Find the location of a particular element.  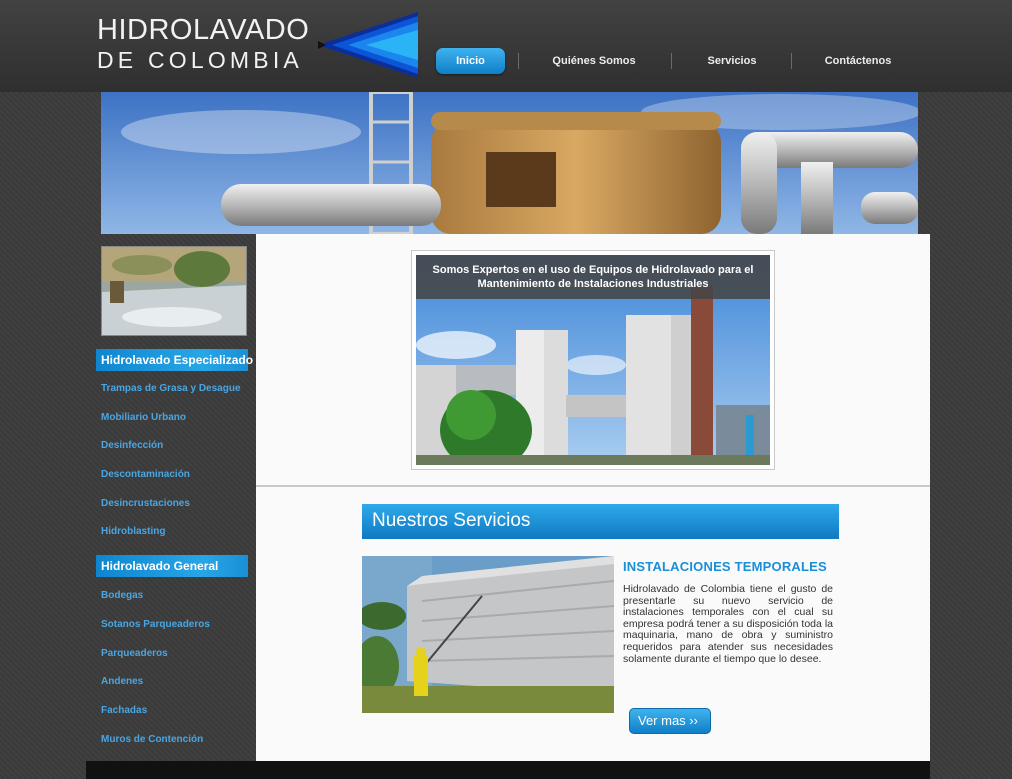

sidebar-link-fachadas: Fachadas is located at coordinates (124, 710).